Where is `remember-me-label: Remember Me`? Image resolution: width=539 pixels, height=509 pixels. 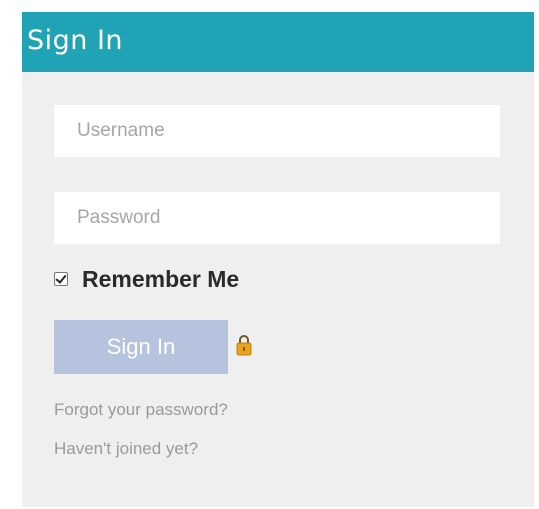 remember-me-label: Remember Me is located at coordinates (160, 279).